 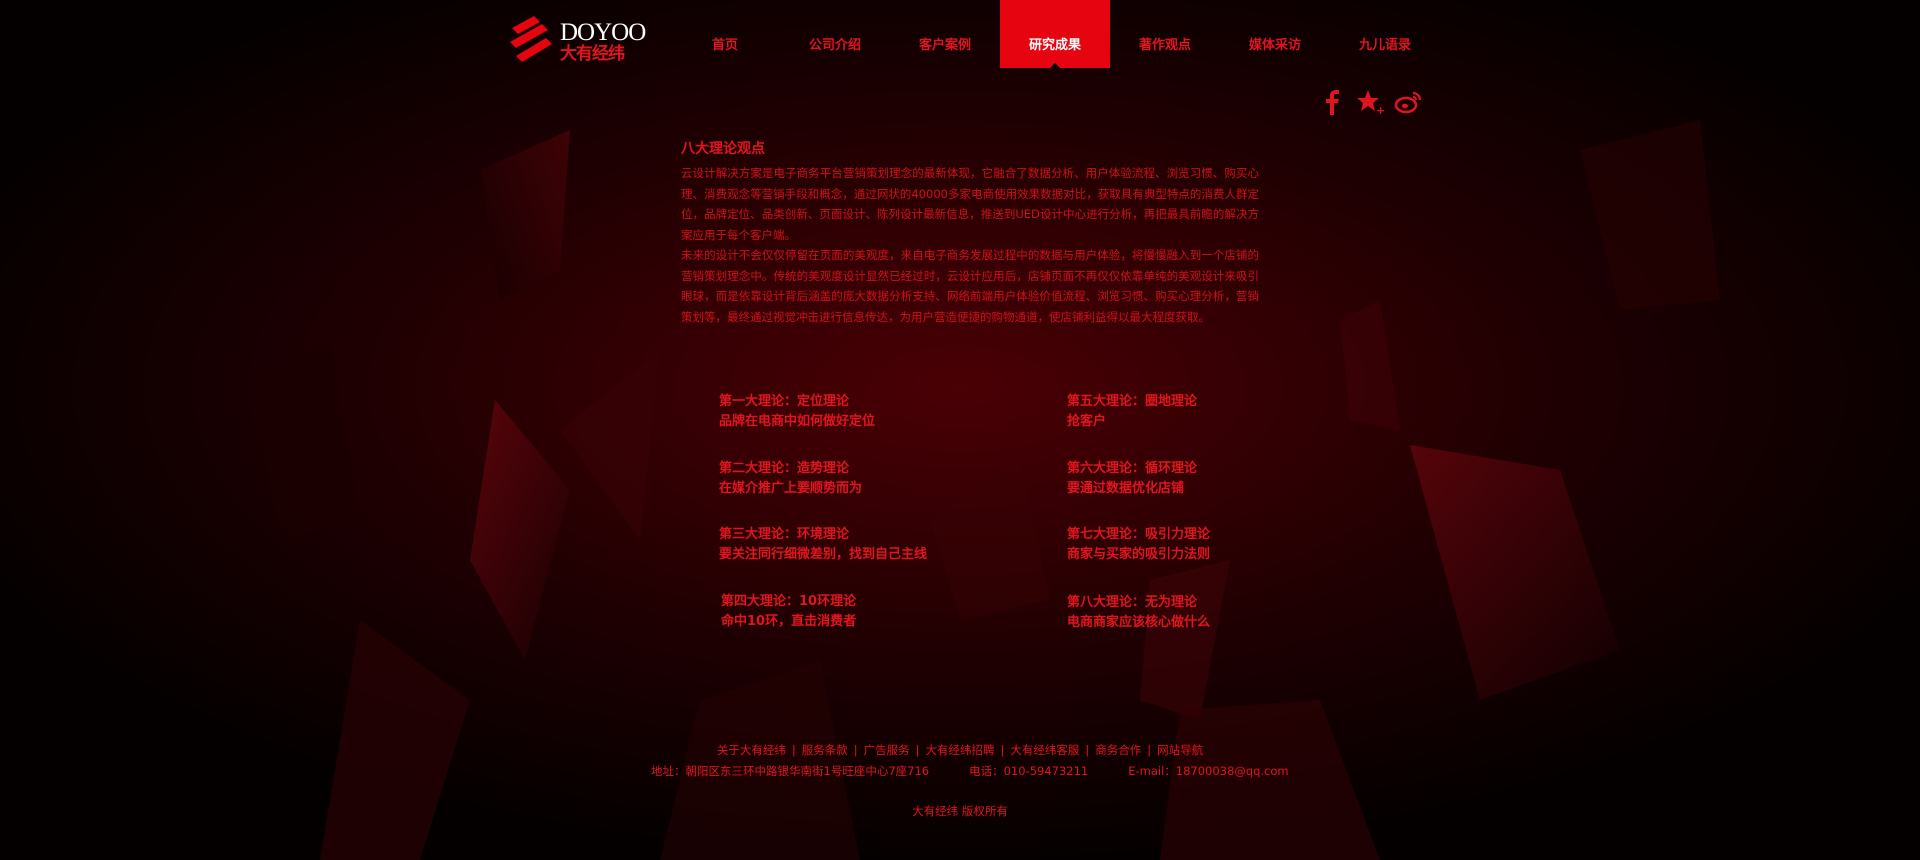 What do you see at coordinates (797, 412) in the screenshot?
I see `theory-item: 第一大理论：定位理论 品牌在电商中如何做好定位` at bounding box center [797, 412].